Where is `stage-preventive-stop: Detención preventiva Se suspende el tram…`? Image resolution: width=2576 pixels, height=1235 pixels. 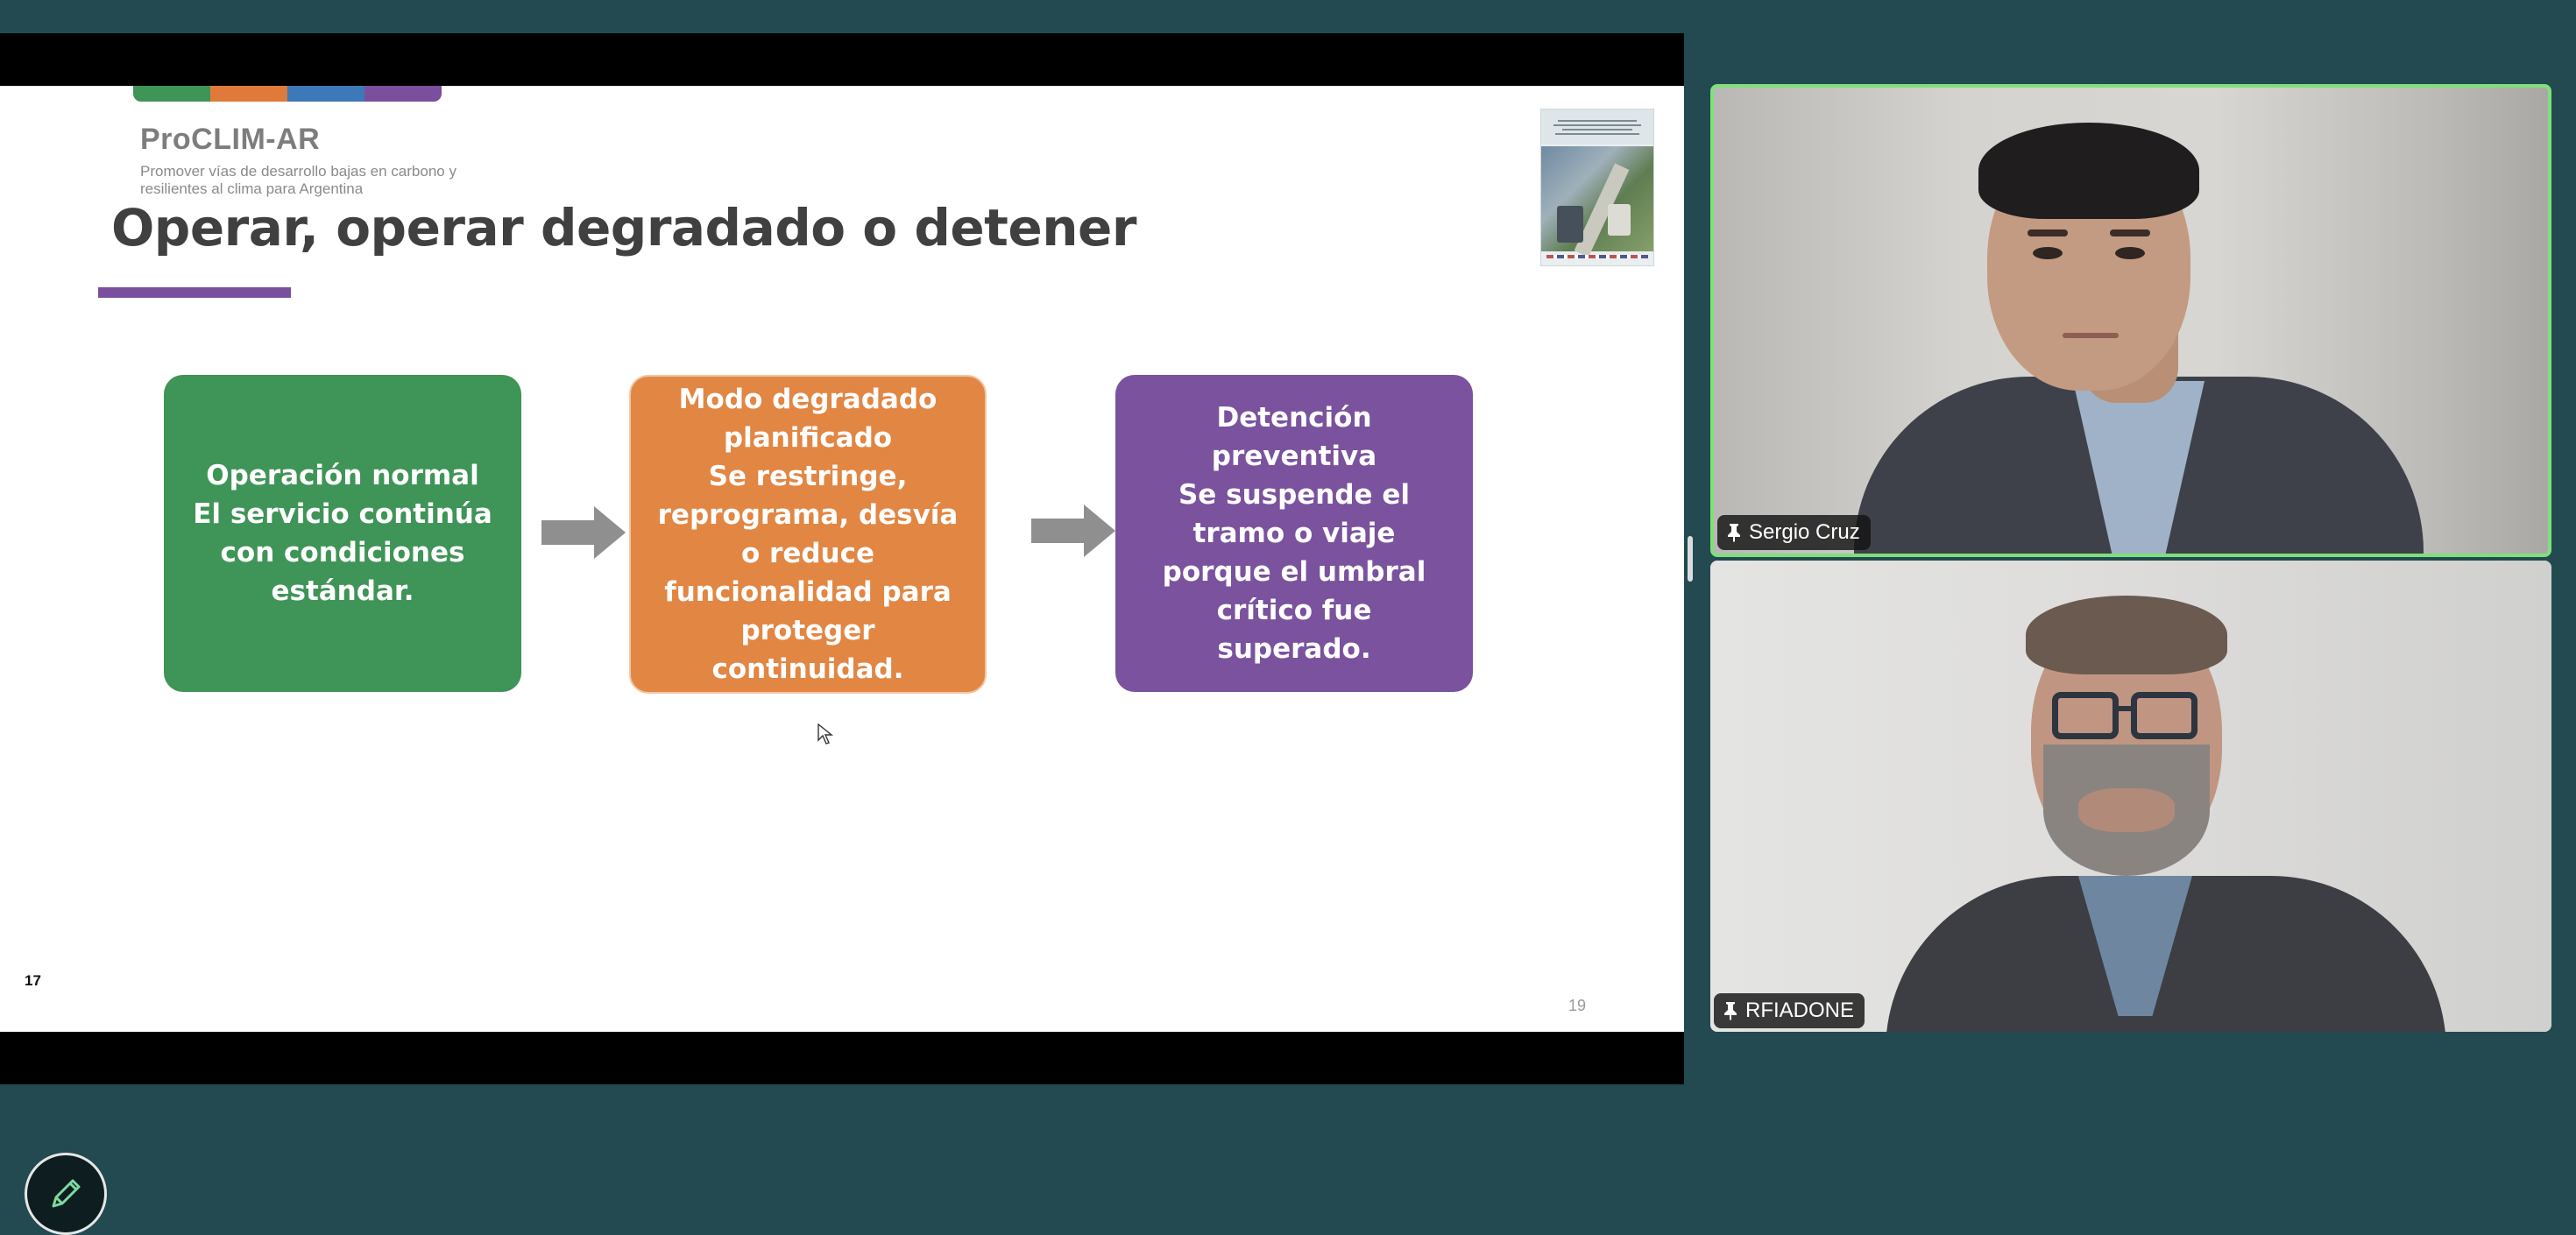
stage-preventive-stop: Detención preventiva Se suspende el tram… is located at coordinates (1294, 533).